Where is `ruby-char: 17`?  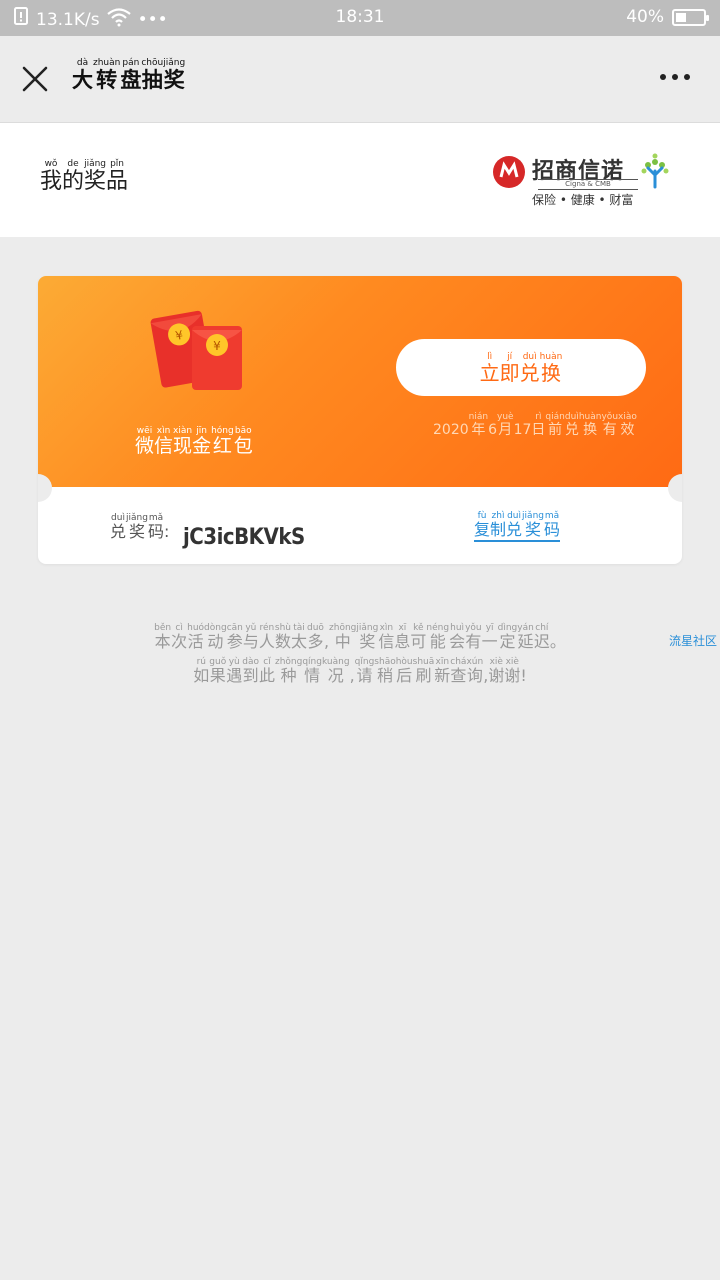
ruby-char: 17 is located at coordinates (522, 430).